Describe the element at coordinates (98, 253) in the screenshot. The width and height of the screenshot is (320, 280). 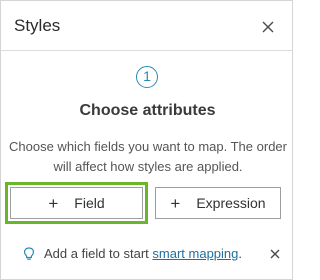
I see `tip-prefix: Add a field to start` at that location.